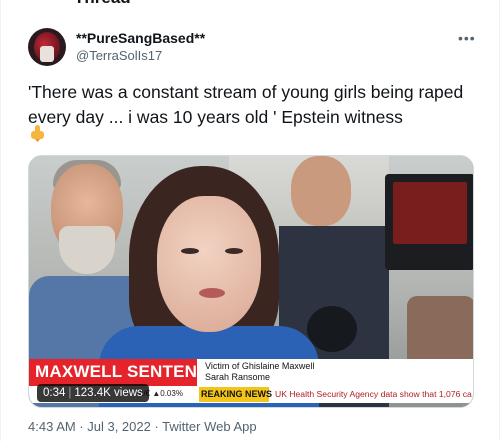 The height and width of the screenshot is (441, 500). I want to click on author-handle: @TerraSolIs17, so click(119, 55).